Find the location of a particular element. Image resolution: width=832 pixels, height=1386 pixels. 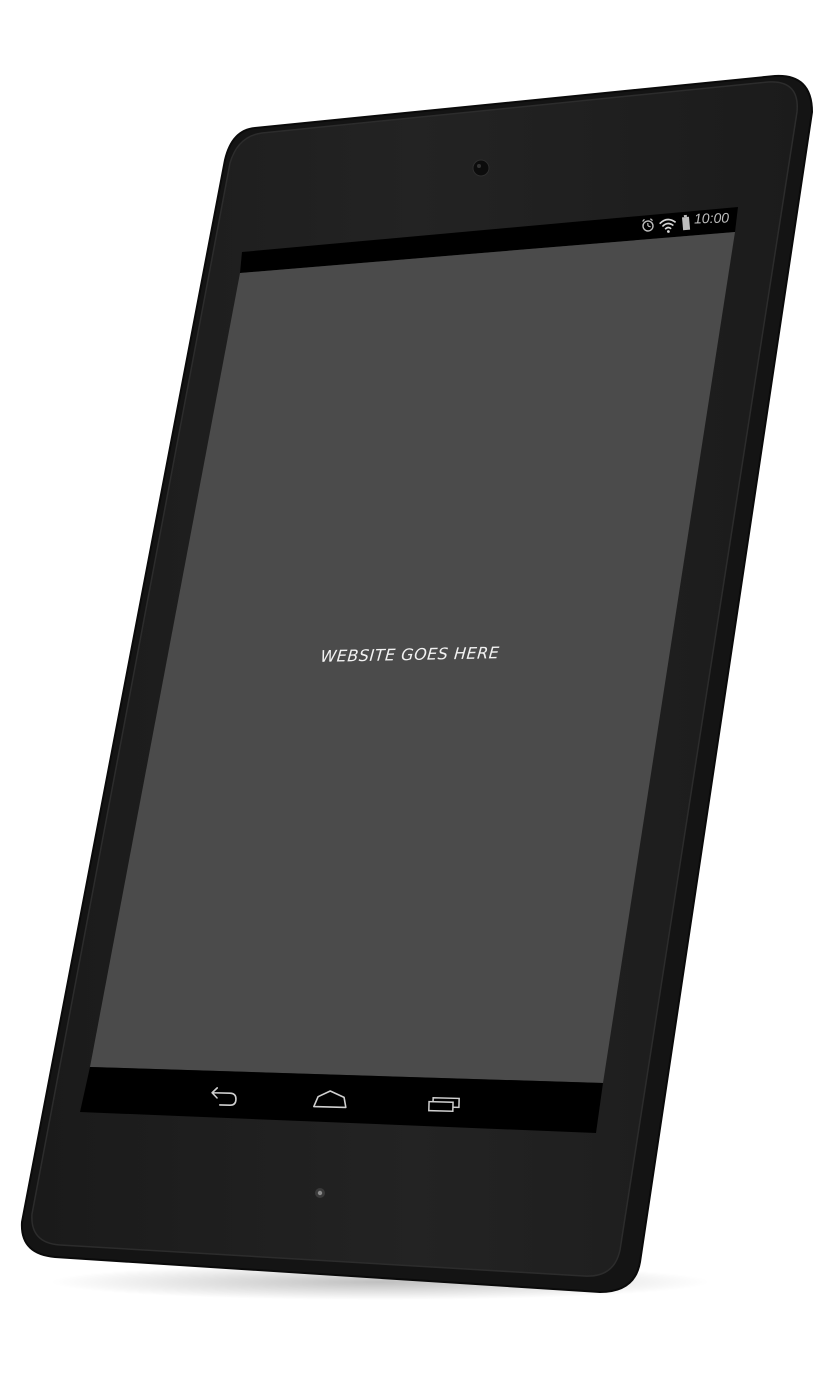

notification-led-glow is located at coordinates (320, 1193).